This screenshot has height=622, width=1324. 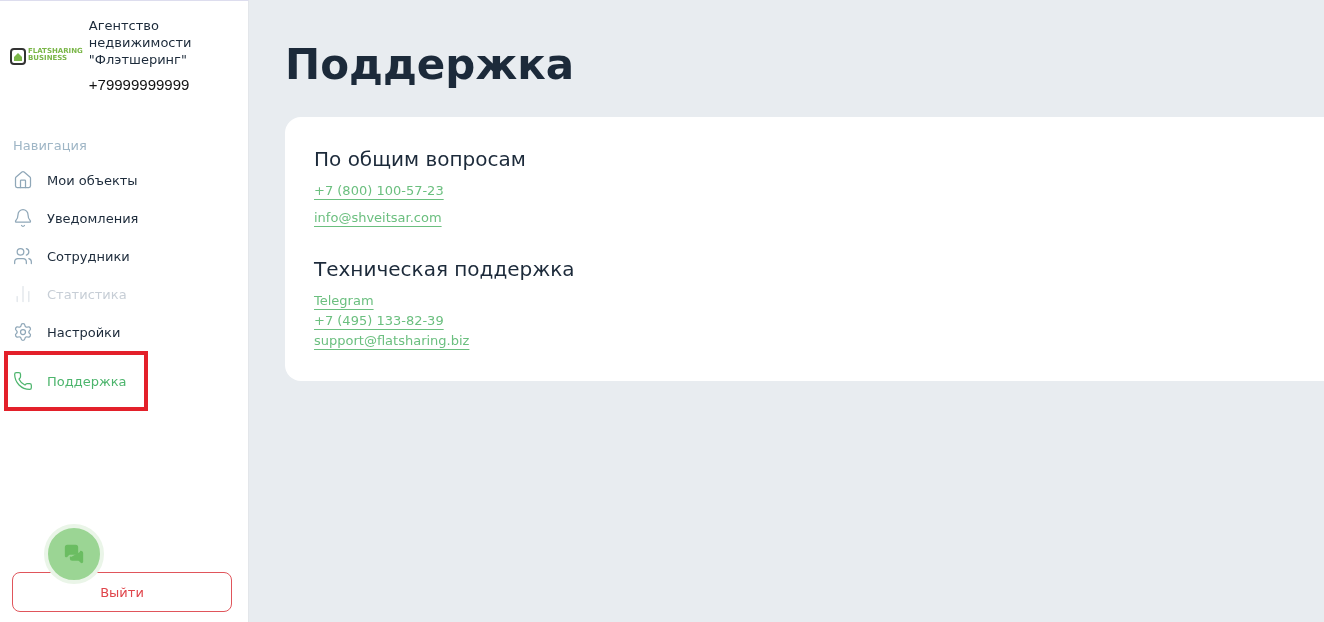 What do you see at coordinates (378, 217) in the screenshot?
I see `contact-link: info@shveitsar.com` at bounding box center [378, 217].